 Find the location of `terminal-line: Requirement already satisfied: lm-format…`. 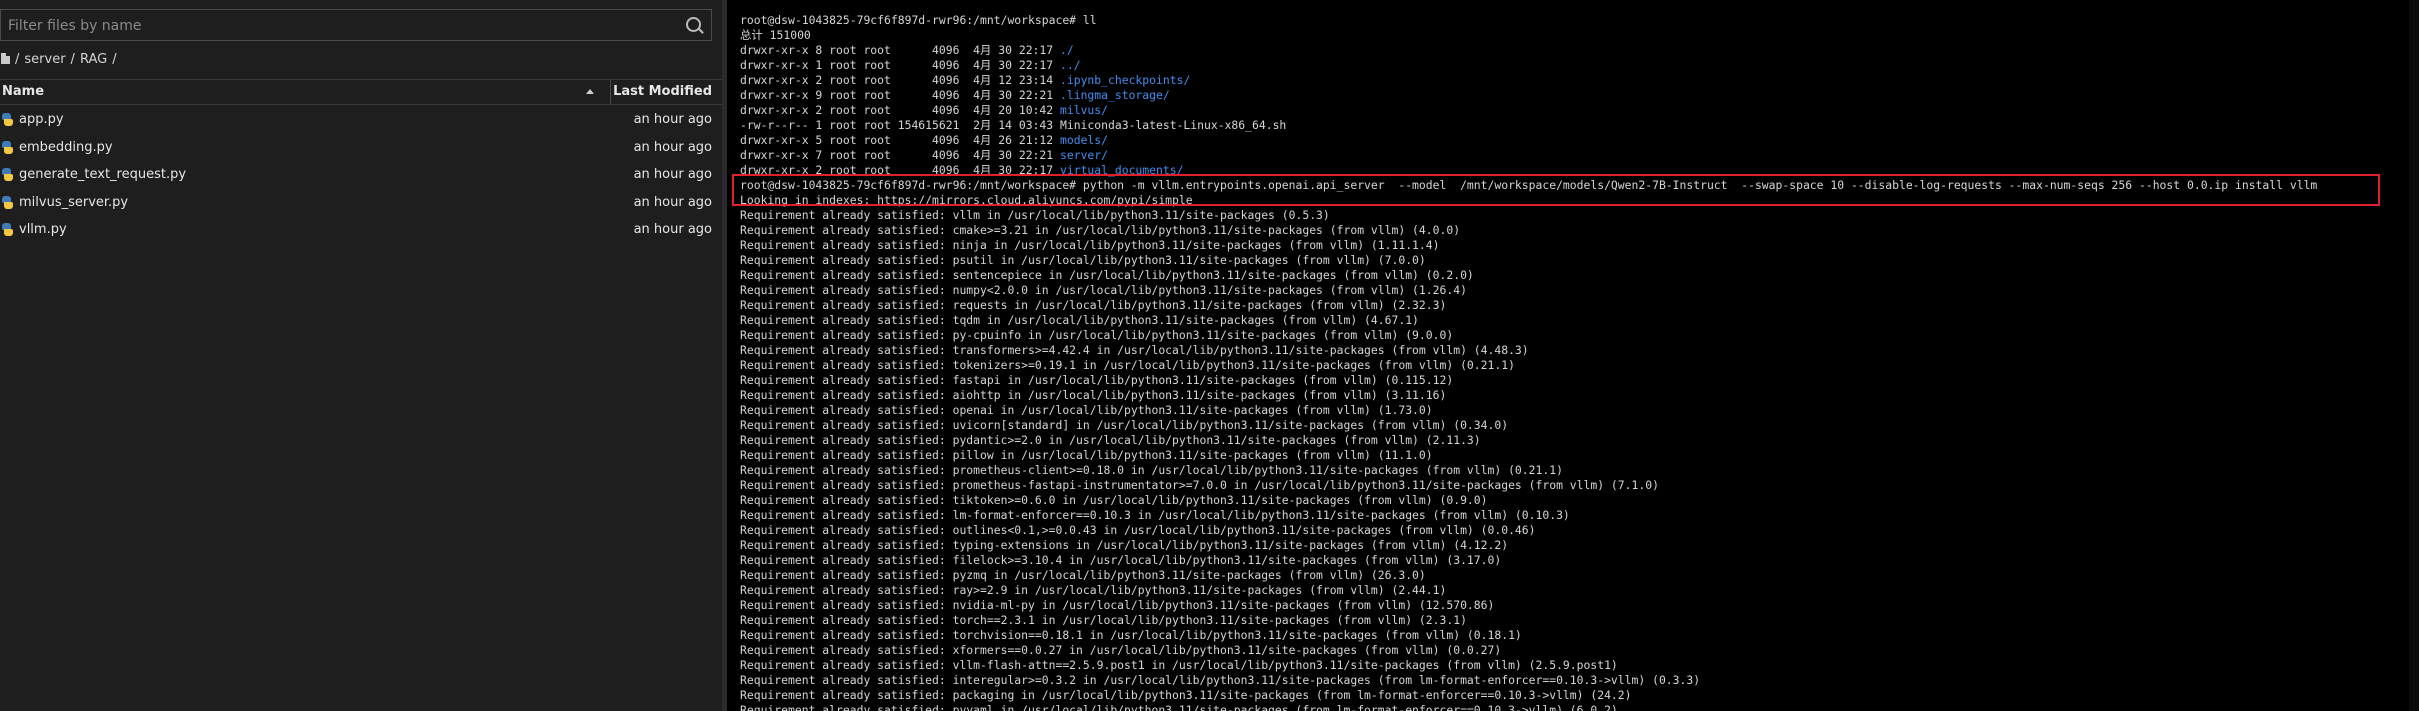

terminal-line: Requirement already satisfied: lm-format… is located at coordinates (1528, 515).